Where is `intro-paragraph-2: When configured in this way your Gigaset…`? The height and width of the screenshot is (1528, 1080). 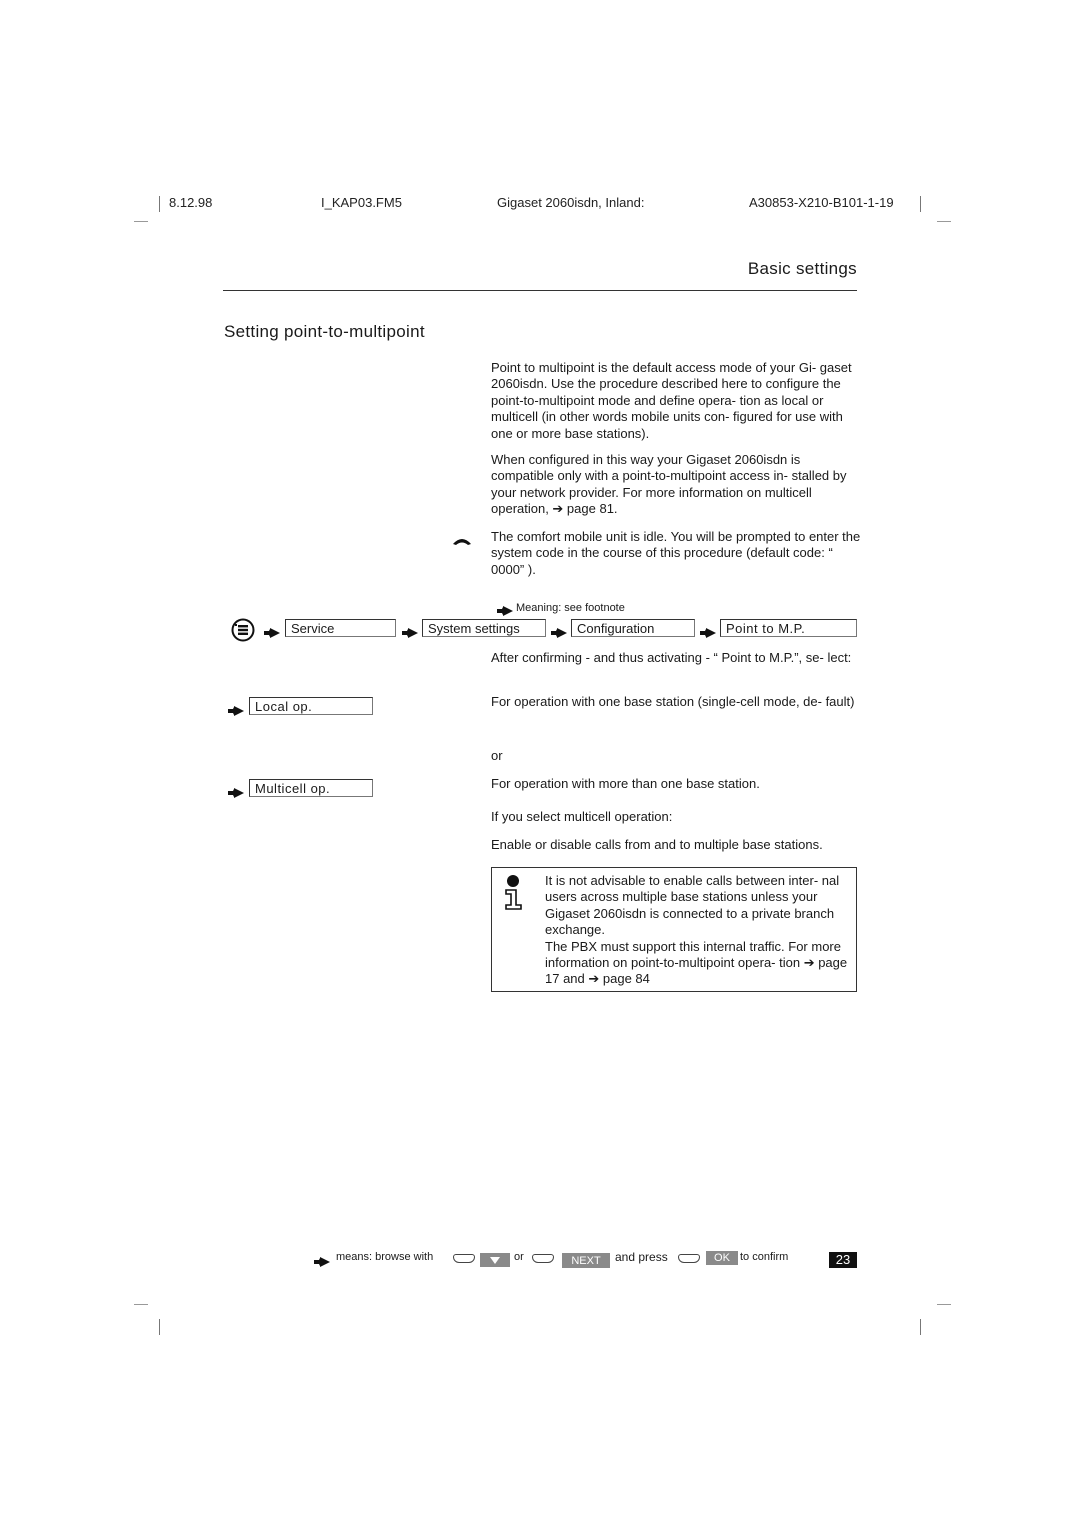
intro-paragraph-2: When configured in this way your Gigaset… is located at coordinates (676, 485).